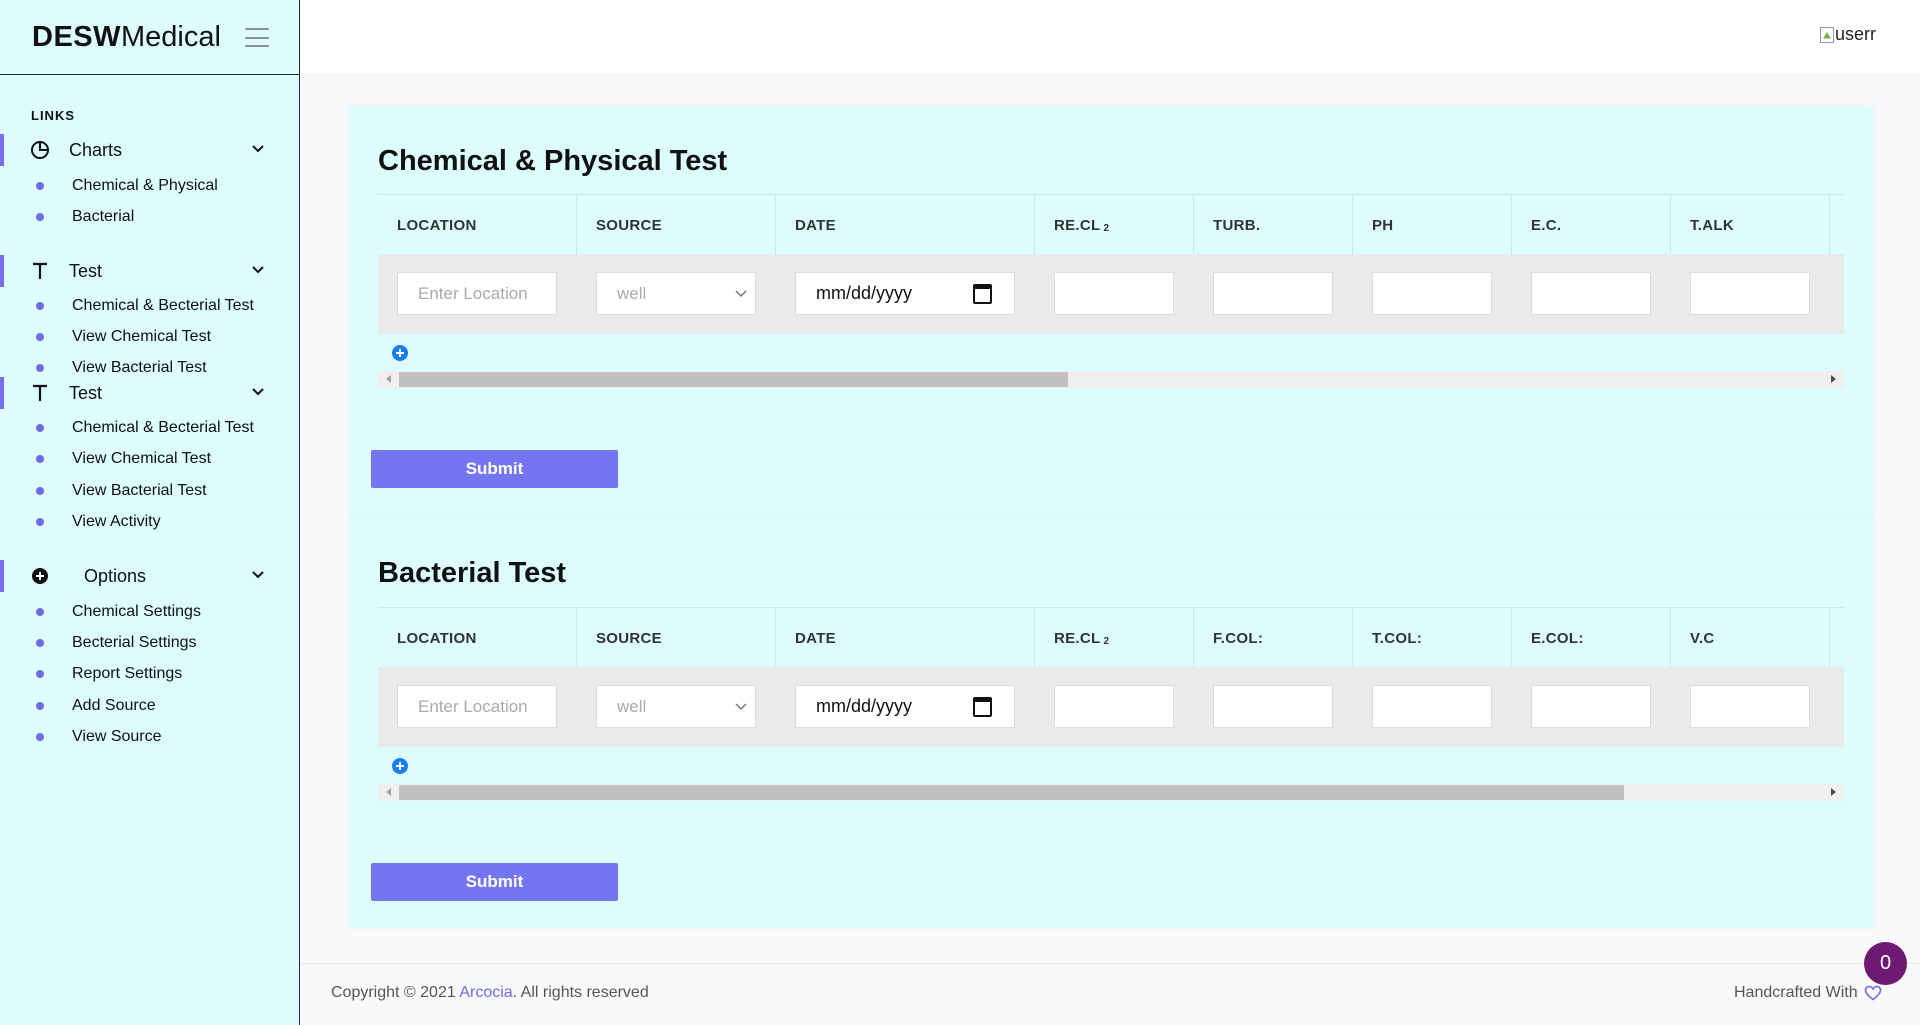 This screenshot has width=1920, height=1025. What do you see at coordinates (53, 115) in the screenshot?
I see `links-label: LINKS` at bounding box center [53, 115].